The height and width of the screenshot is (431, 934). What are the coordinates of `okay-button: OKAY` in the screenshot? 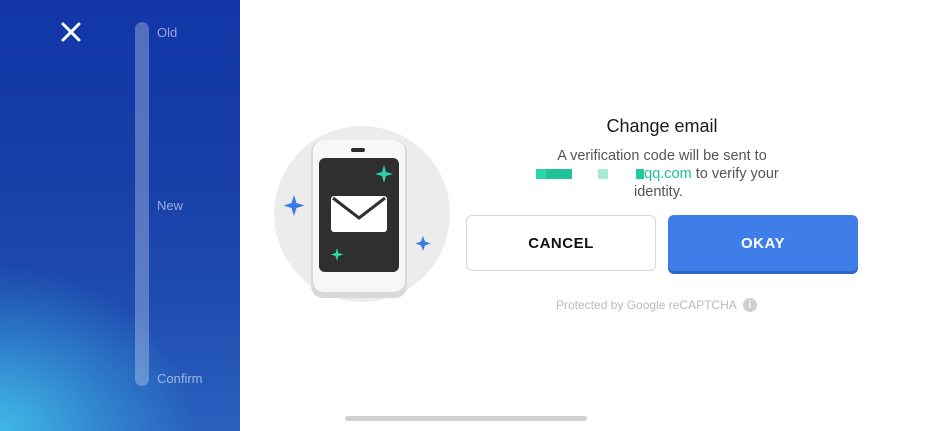 It's located at (763, 243).